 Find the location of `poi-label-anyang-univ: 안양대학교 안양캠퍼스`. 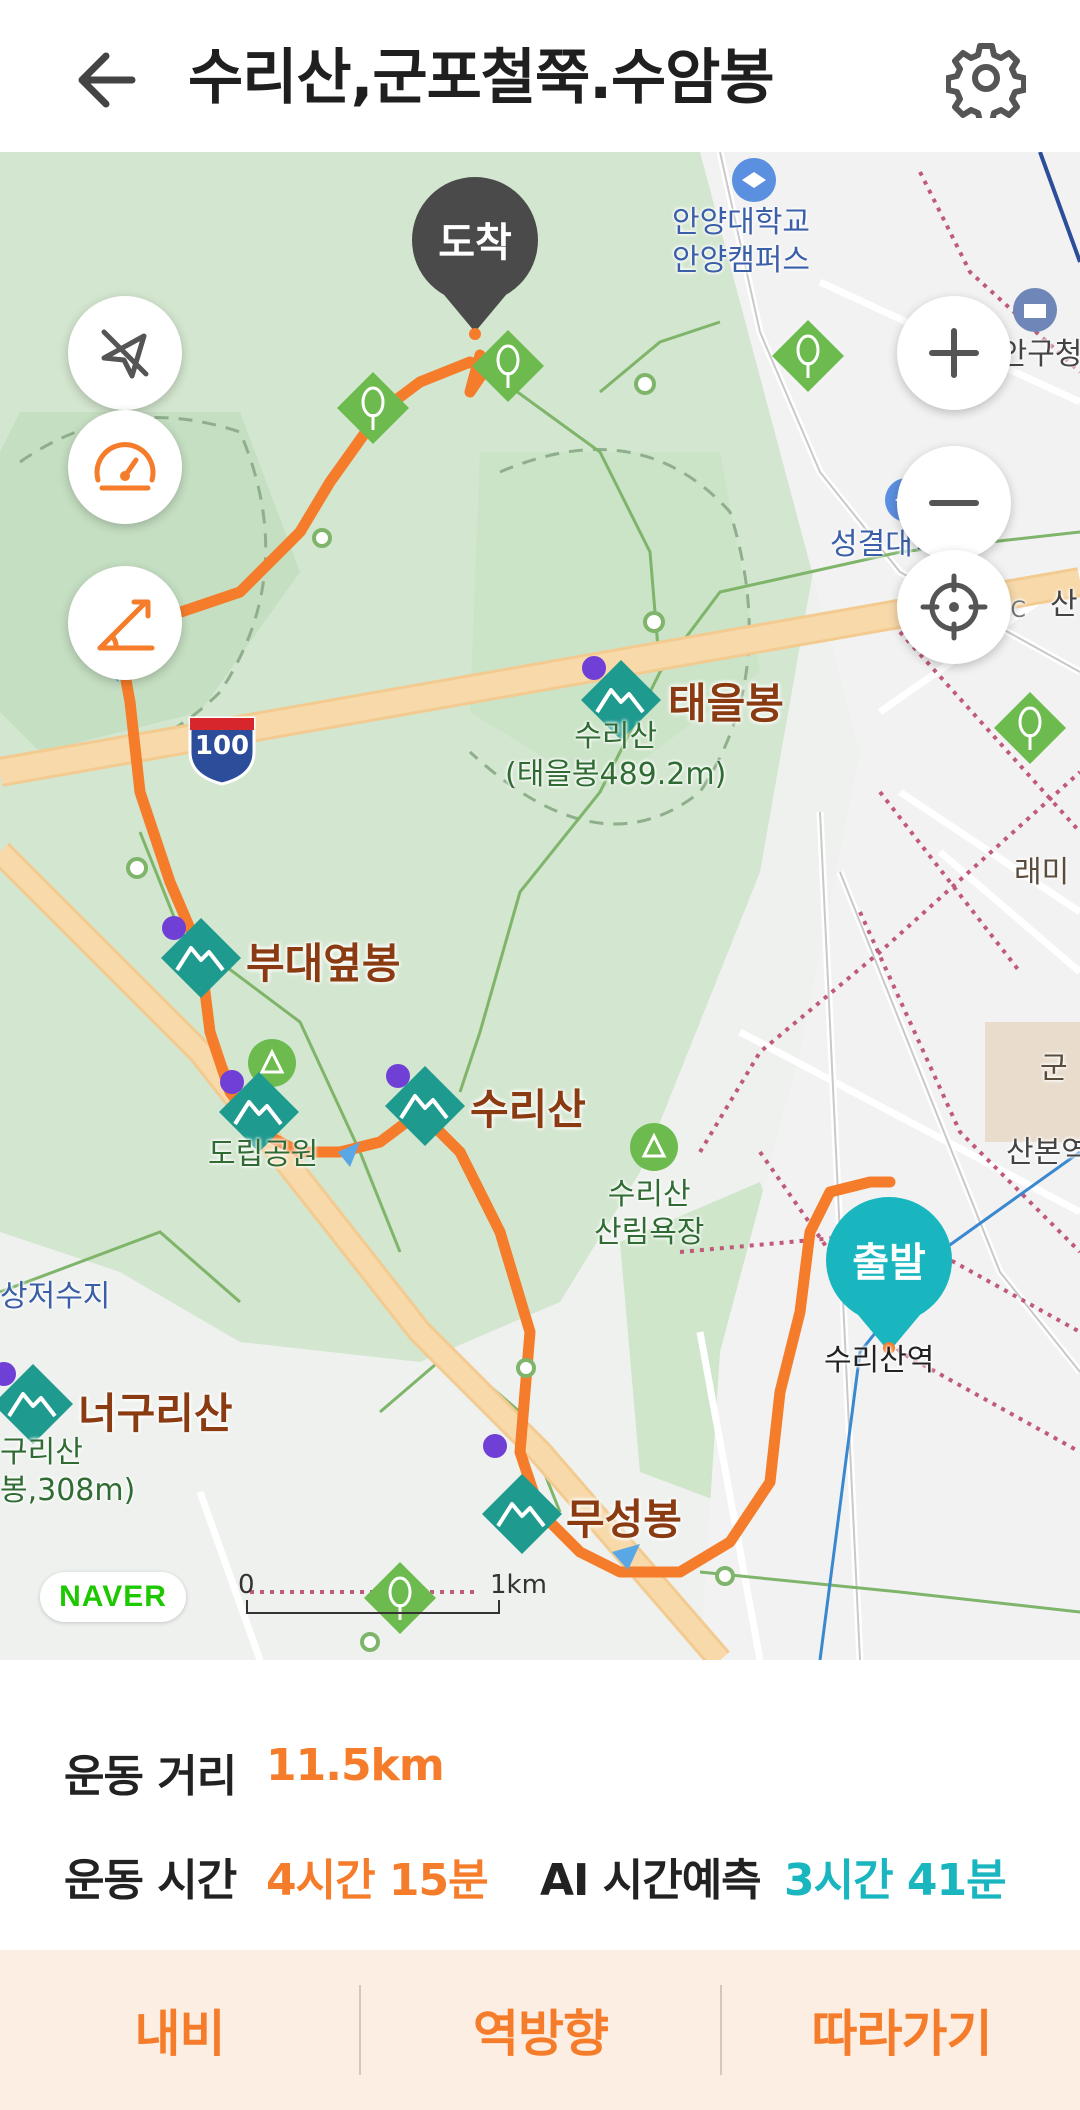

poi-label-anyang-univ: 안양대학교 안양캠퍼스 is located at coordinates (741, 242).